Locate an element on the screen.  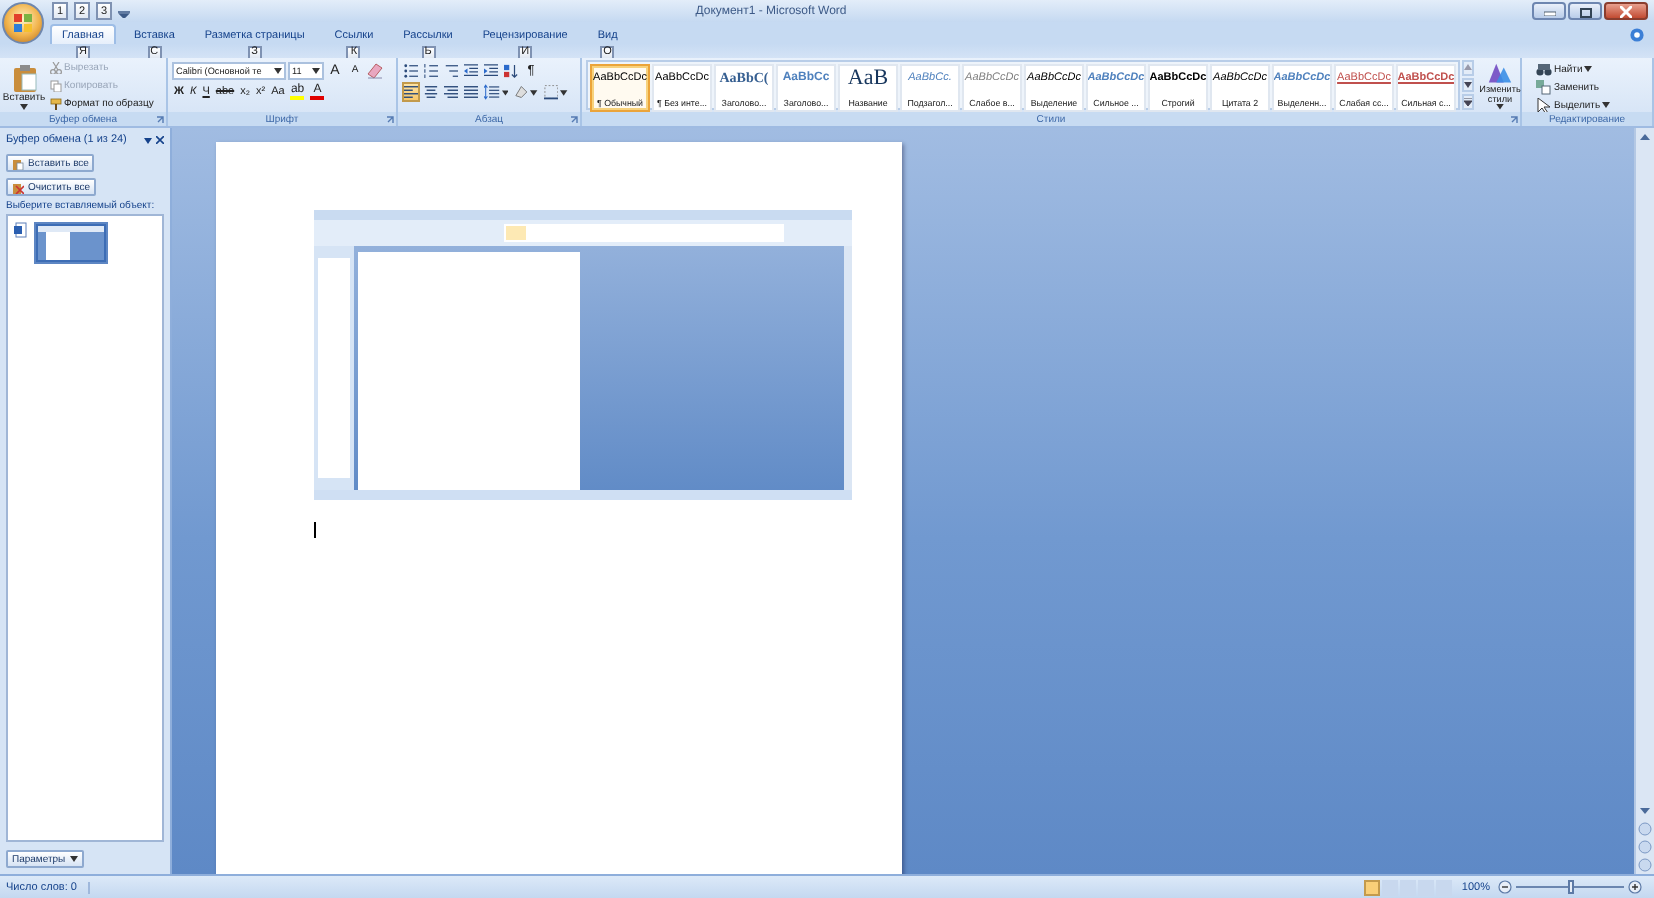
format-painter-icon is located at coordinates (56, 104).